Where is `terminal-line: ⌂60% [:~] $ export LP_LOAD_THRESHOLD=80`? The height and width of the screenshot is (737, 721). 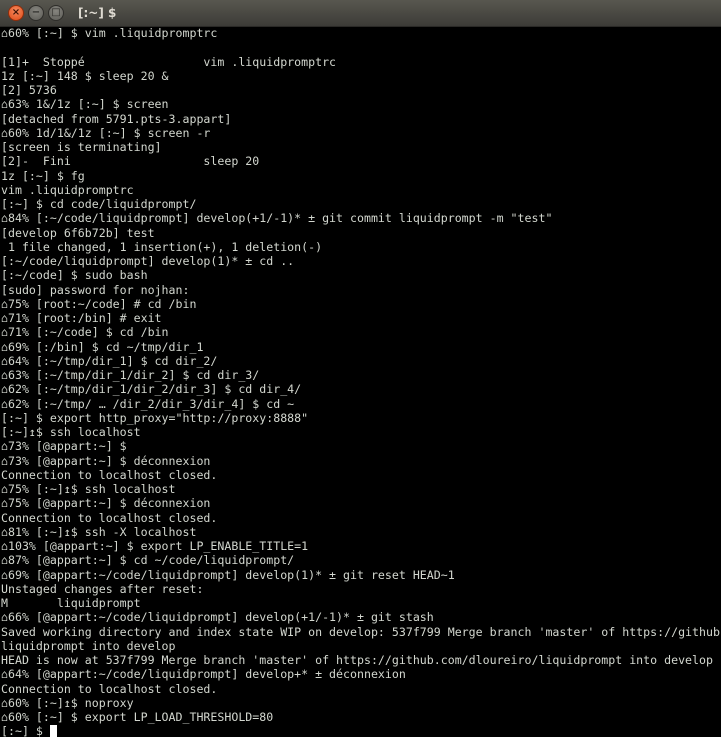 terminal-line: ⌂60% [:~] $ export LP_LOAD_THRESHOLD=80 is located at coordinates (137, 717).